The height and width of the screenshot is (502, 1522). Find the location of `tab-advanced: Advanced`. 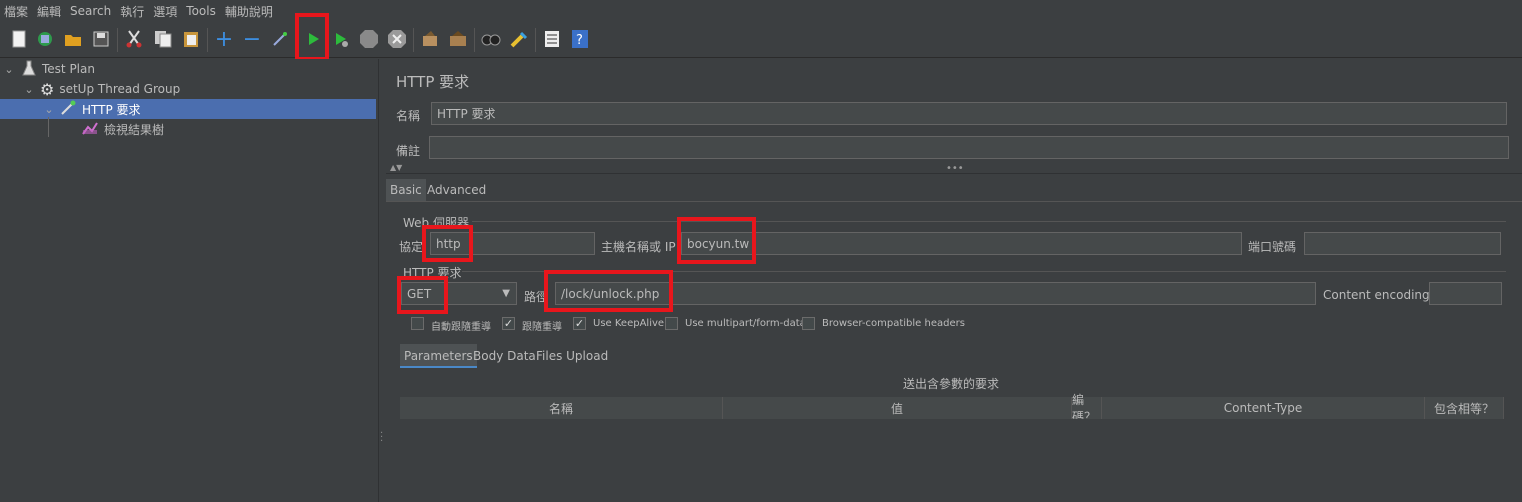

tab-advanced: Advanced is located at coordinates (456, 190).